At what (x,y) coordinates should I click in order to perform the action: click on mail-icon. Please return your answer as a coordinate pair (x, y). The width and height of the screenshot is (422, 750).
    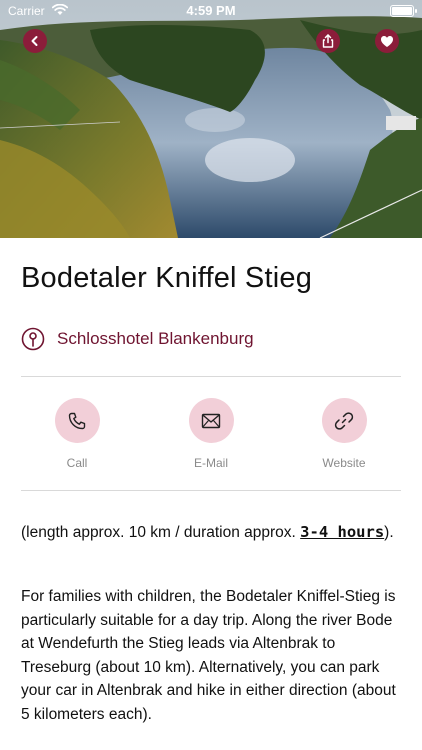
    Looking at the image, I should click on (211, 420).